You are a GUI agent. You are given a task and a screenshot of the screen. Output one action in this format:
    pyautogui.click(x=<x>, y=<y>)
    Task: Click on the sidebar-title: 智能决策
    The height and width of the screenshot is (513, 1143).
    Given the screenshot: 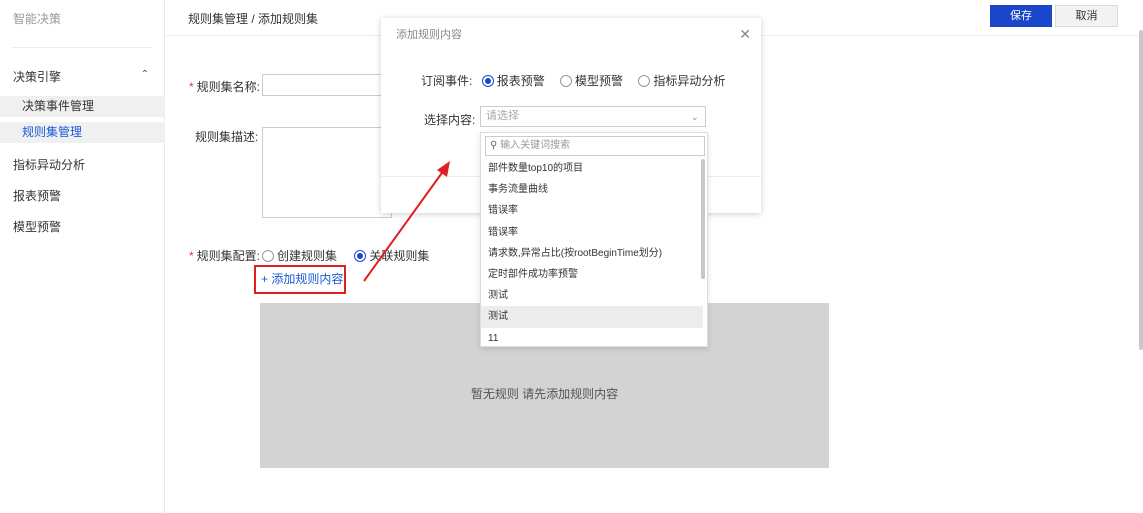 What is the action you would take?
    pyautogui.click(x=37, y=19)
    